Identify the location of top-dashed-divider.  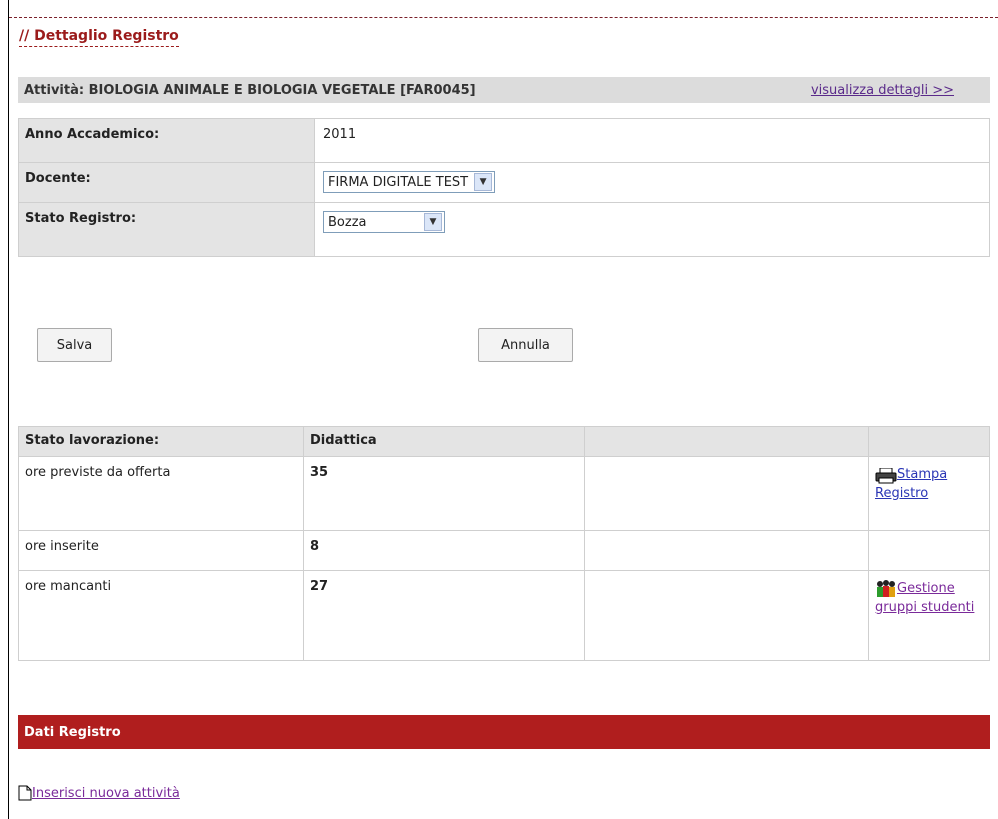
(503, 17).